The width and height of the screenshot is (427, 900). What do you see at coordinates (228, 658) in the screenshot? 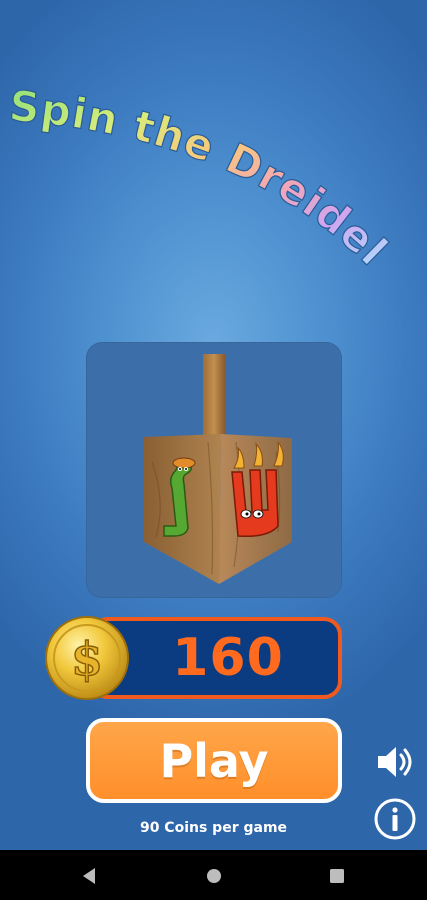
I see `coin-count: 160` at bounding box center [228, 658].